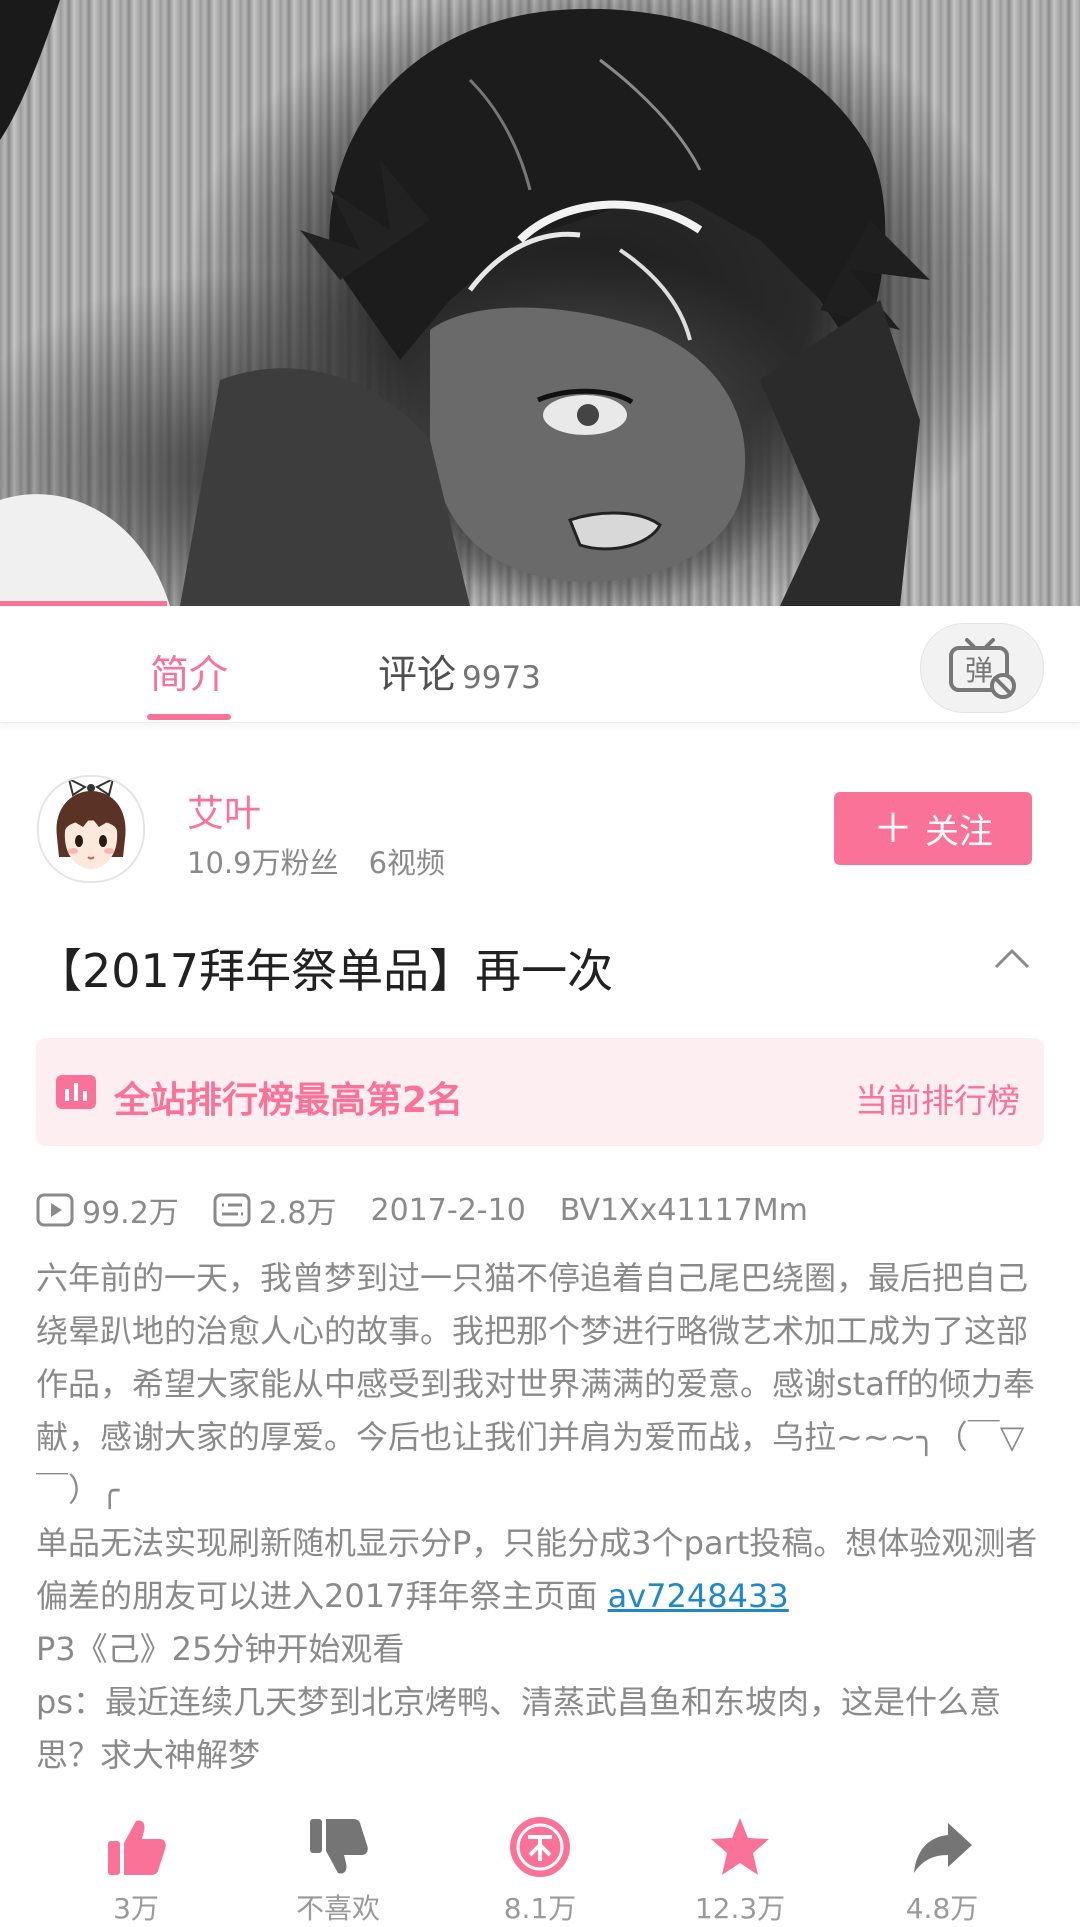 The height and width of the screenshot is (1927, 1080). I want to click on description-paragraph: P3《己》25分钟开始观看, so click(220, 1649).